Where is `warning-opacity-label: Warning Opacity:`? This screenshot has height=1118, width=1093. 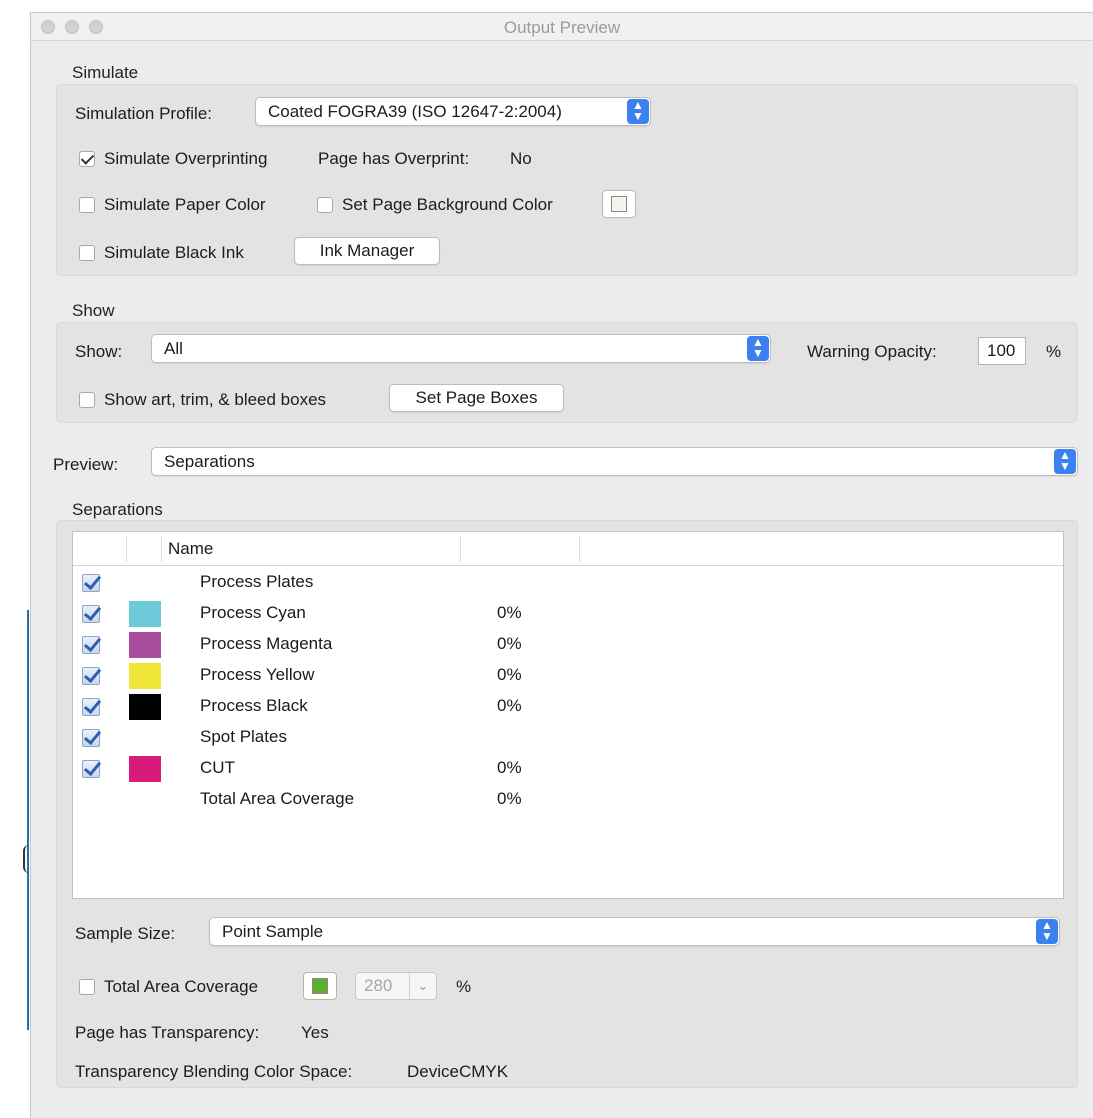 warning-opacity-label: Warning Opacity: is located at coordinates (872, 351).